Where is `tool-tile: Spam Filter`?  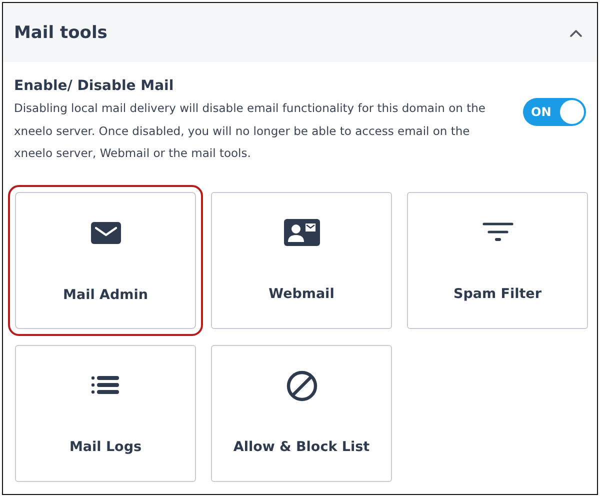 tool-tile: Spam Filter is located at coordinates (497, 260).